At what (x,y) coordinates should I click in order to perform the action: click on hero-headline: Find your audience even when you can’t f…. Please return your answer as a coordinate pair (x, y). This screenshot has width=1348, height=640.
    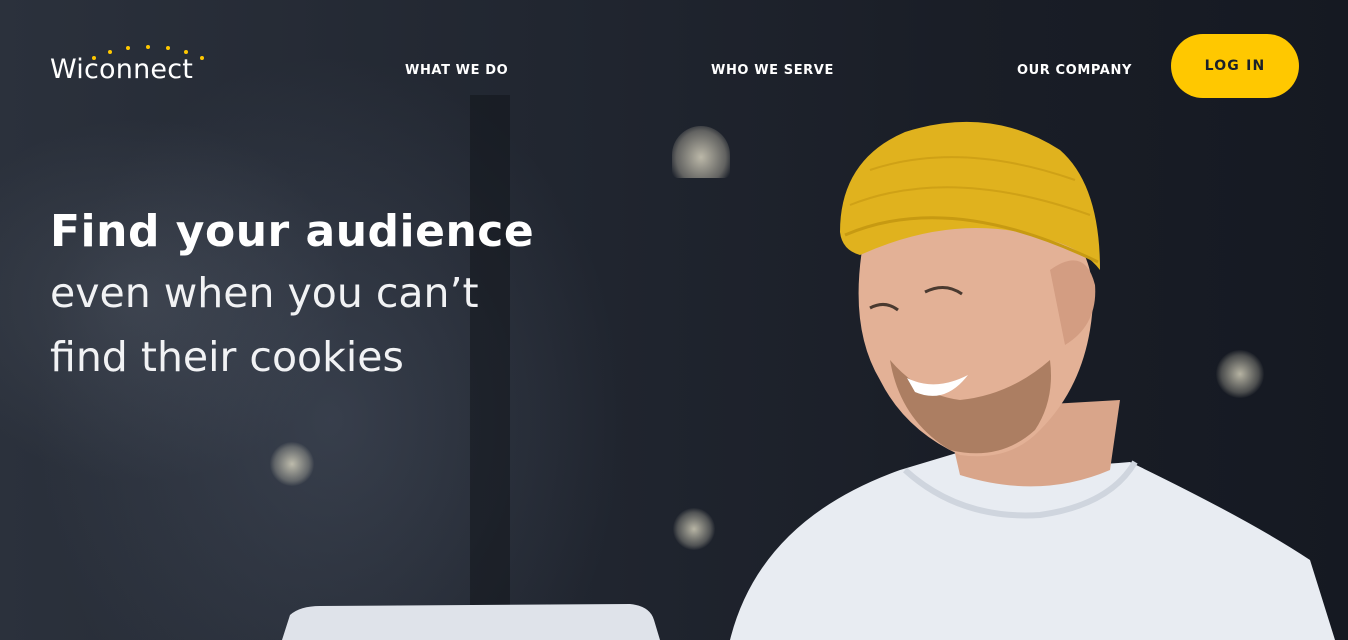
    Looking at the image, I should click on (310, 296).